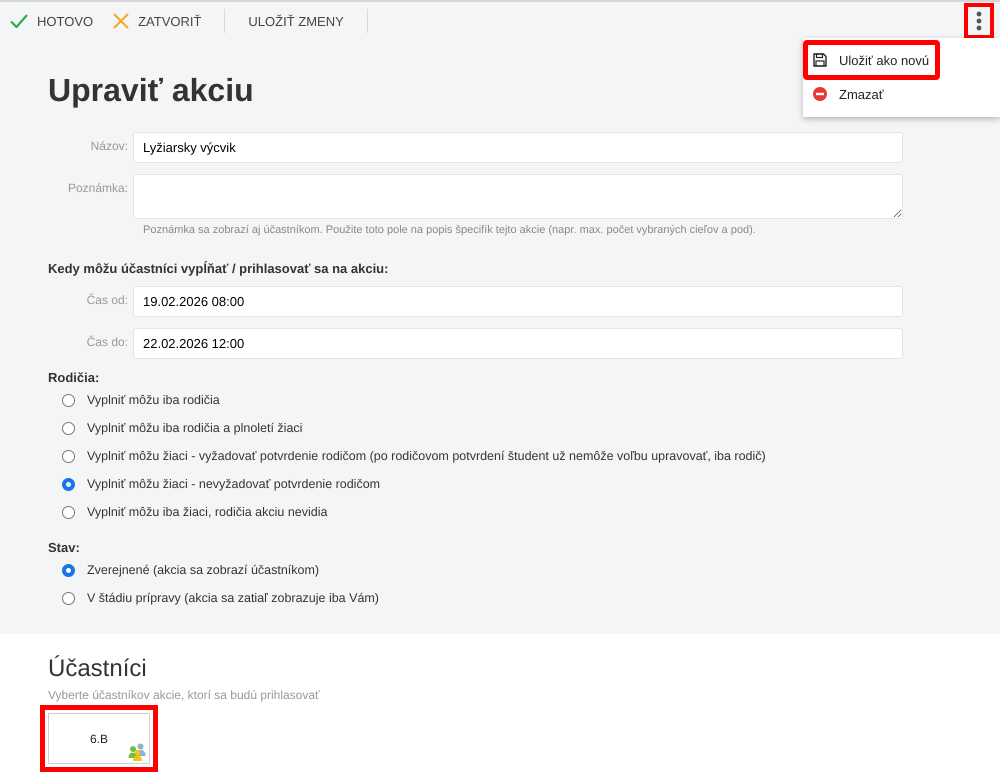 This screenshot has height=780, width=1000. Describe the element at coordinates (109, 145) in the screenshot. I see `field-label: Názov:` at that location.